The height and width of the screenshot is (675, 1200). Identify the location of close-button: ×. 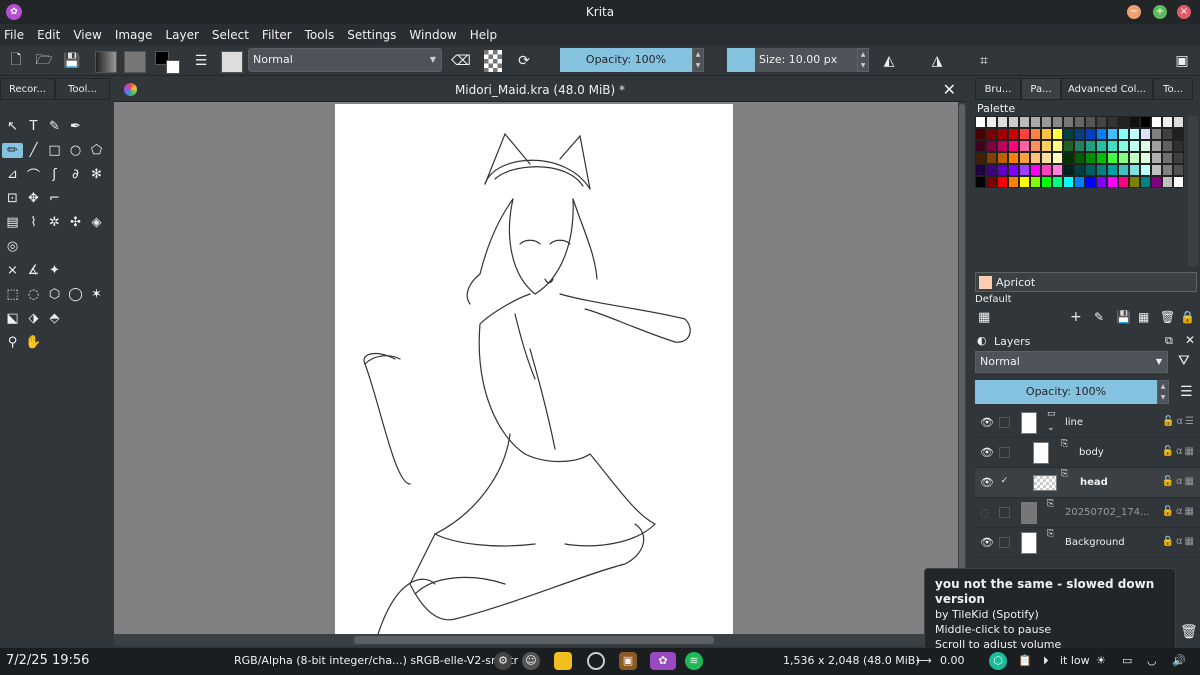
(1184, 12).